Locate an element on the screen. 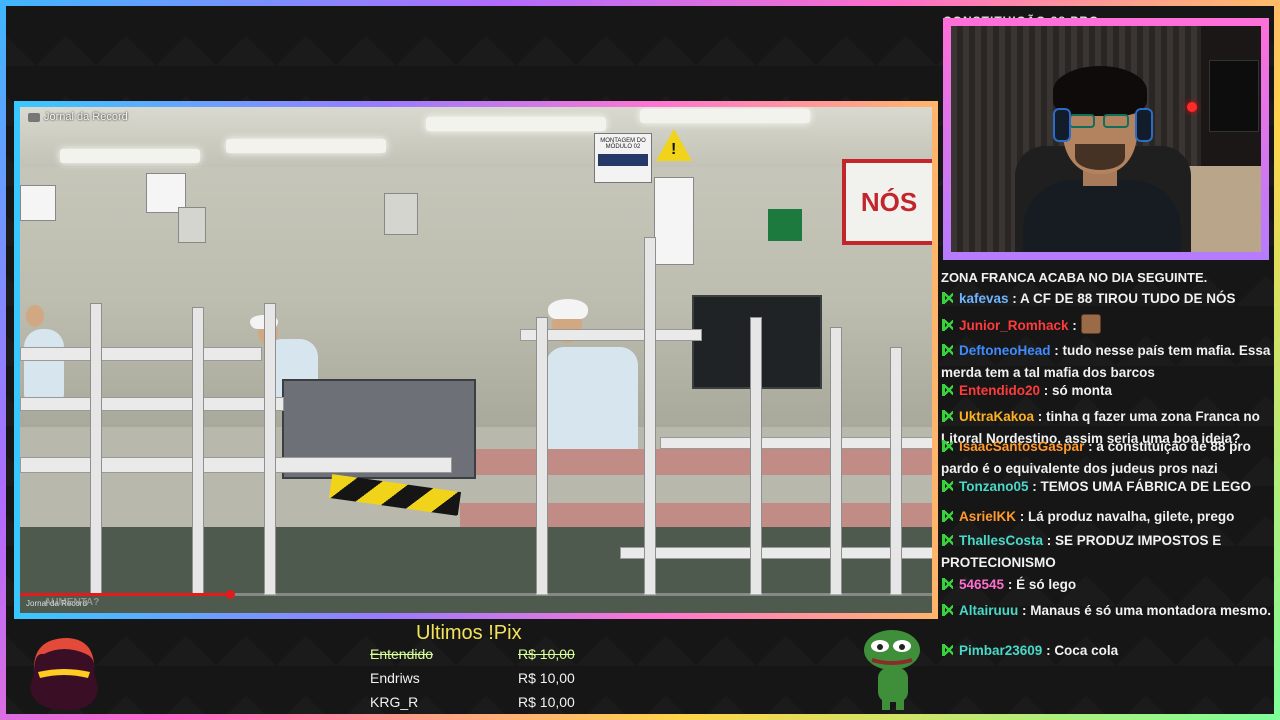 Image resolution: width=1280 pixels, height=720 pixels. chat-message: Tonzano05 : TEMOS UMA FÁBRICA DE LEGO is located at coordinates (1107, 487).